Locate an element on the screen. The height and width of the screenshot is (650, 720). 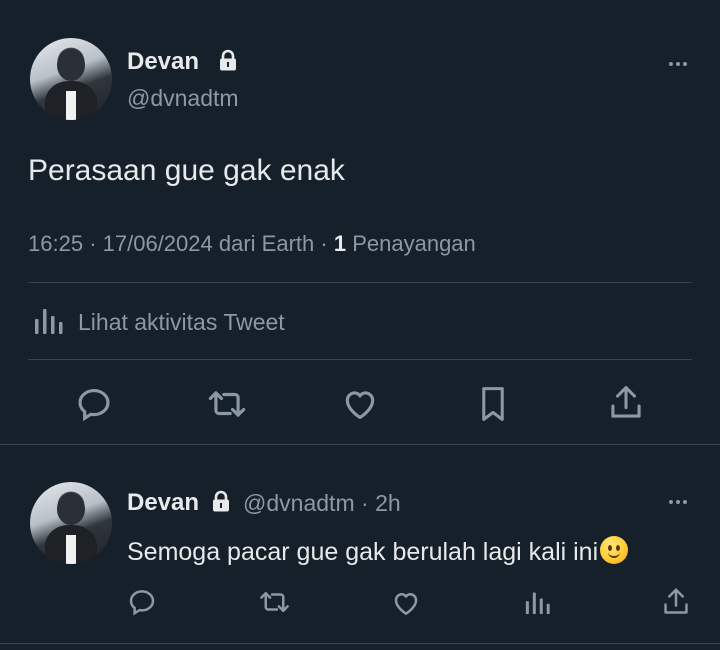
tweet-text: Perasaan gue gak enak is located at coordinates (186, 170).